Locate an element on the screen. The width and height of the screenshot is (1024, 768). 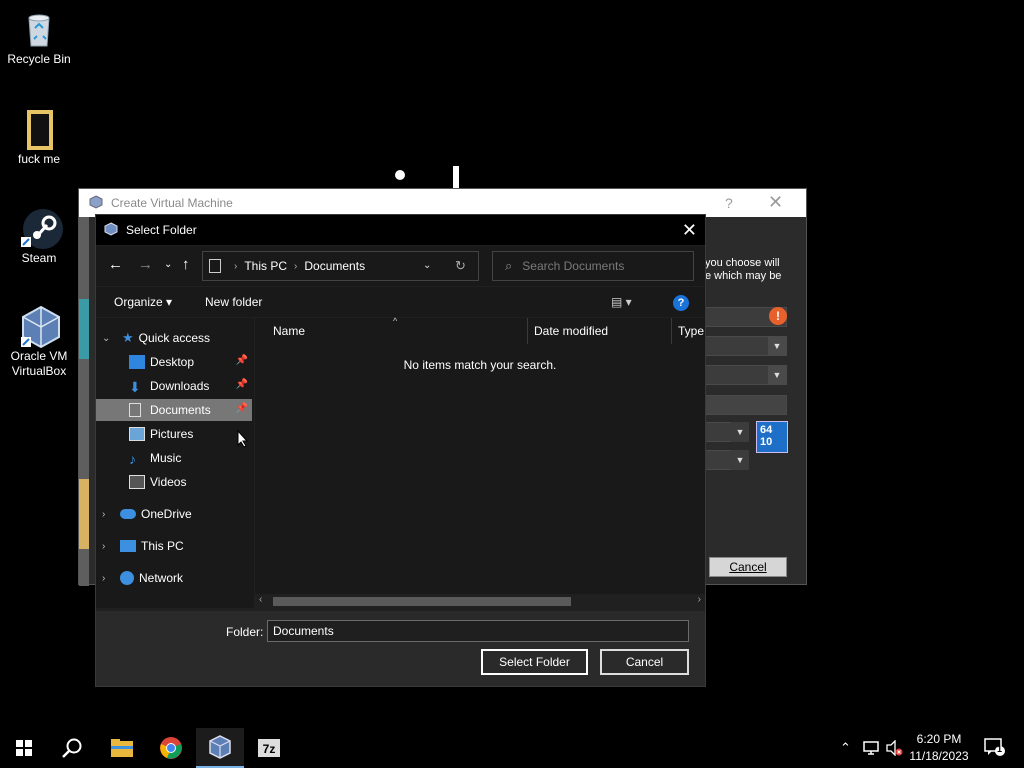
svg-text: 7z is located at coordinates (269, 749).